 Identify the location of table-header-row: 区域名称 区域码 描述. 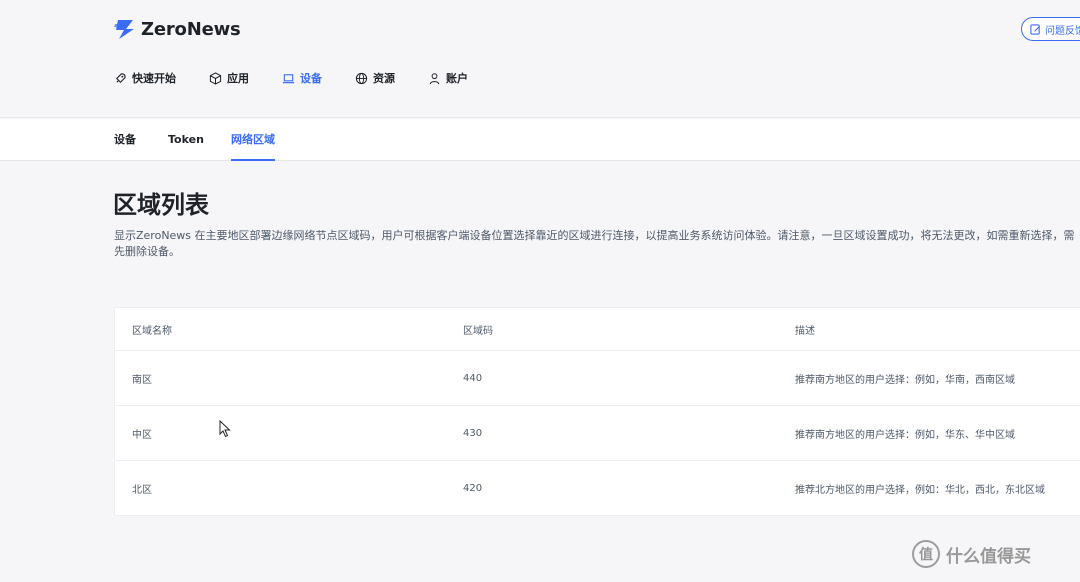
(597, 329).